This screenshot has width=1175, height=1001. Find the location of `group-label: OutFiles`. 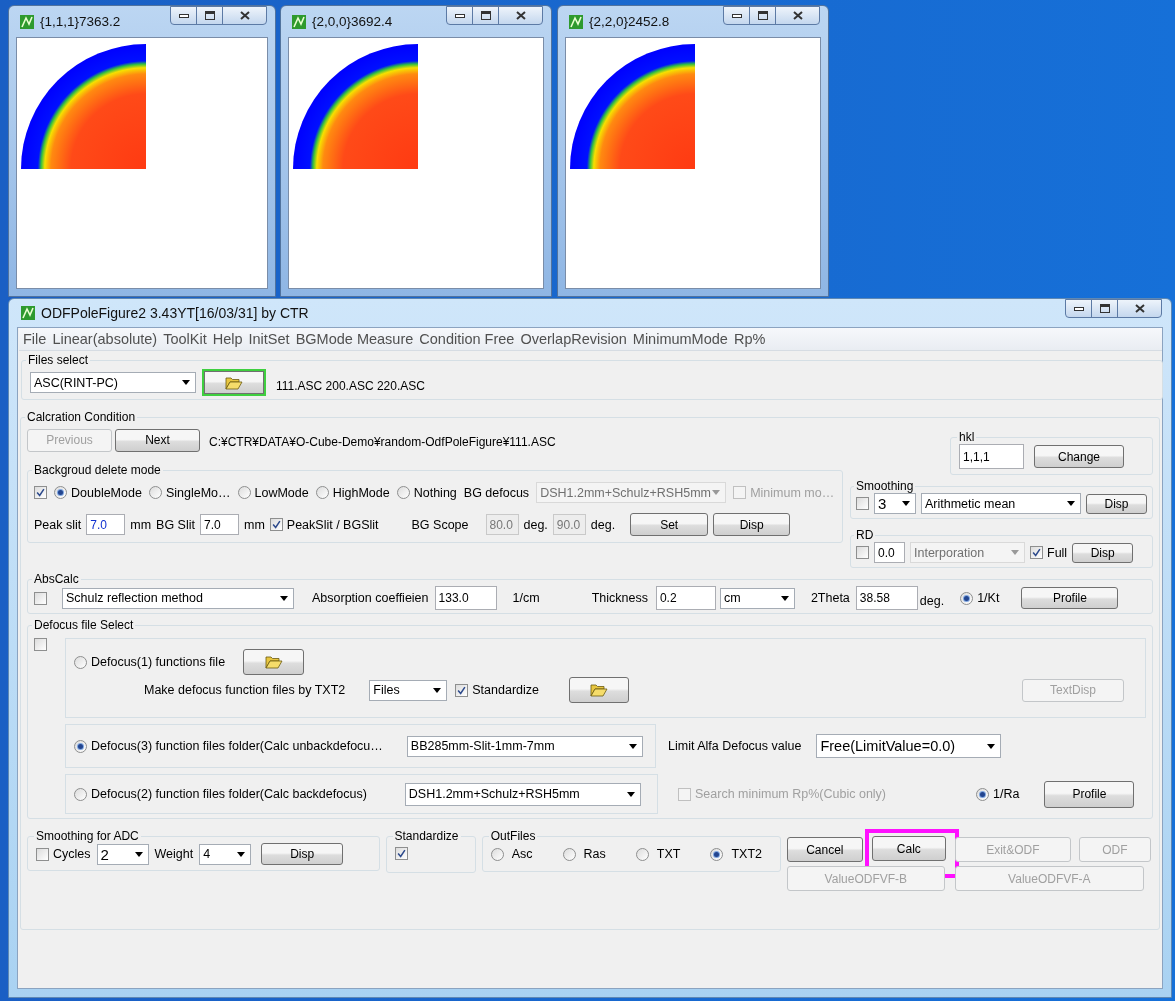

group-label: OutFiles is located at coordinates (513, 836).